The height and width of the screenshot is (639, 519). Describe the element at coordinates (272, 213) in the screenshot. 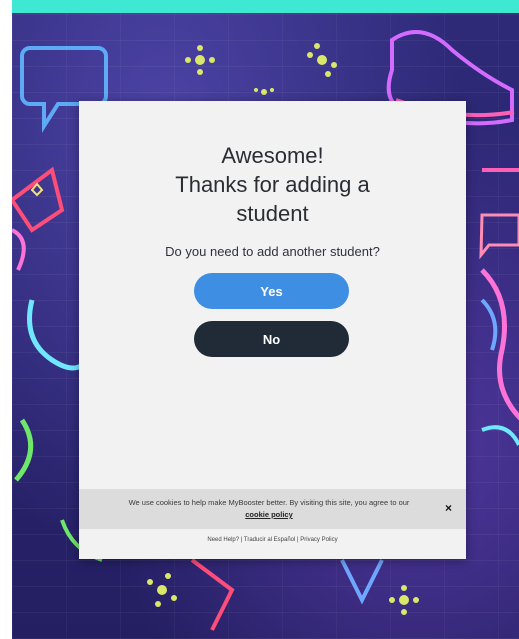

I see `title-line-3: student` at that location.